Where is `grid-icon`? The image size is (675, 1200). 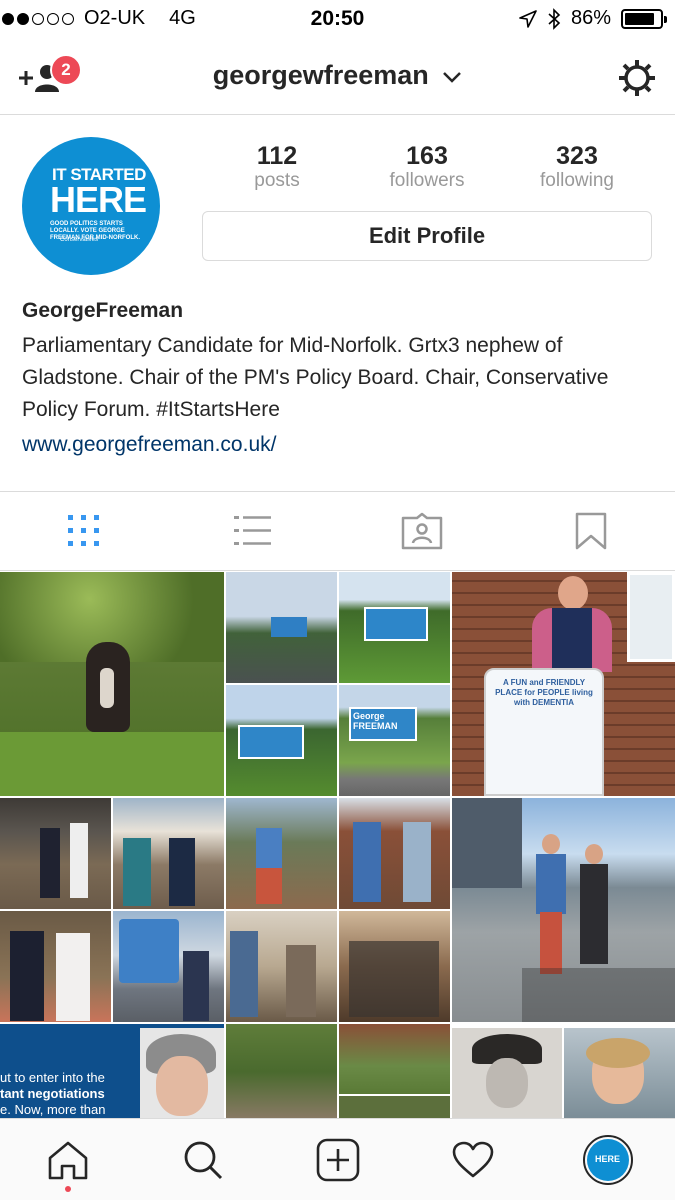
grid-icon is located at coordinates (84, 530).